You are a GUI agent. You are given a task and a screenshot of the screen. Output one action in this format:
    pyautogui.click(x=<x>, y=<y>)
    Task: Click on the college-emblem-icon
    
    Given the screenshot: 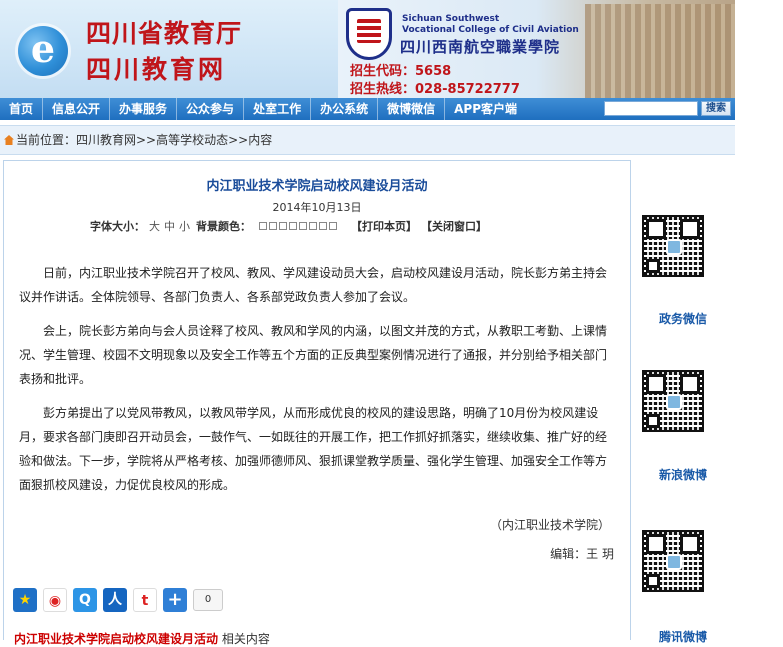 What is the action you would take?
    pyautogui.click(x=369, y=34)
    